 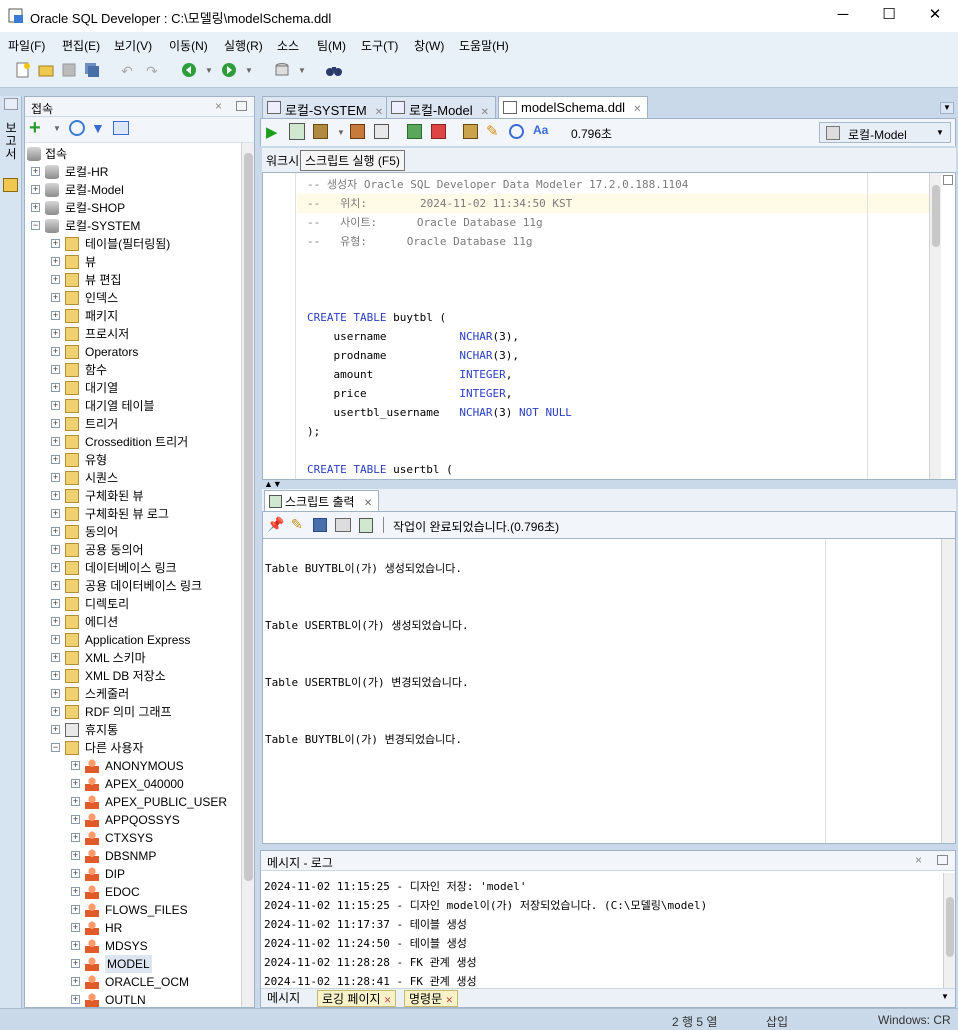 I want to click on tab-list-dropdown-icon: ▼, so click(x=947, y=108).